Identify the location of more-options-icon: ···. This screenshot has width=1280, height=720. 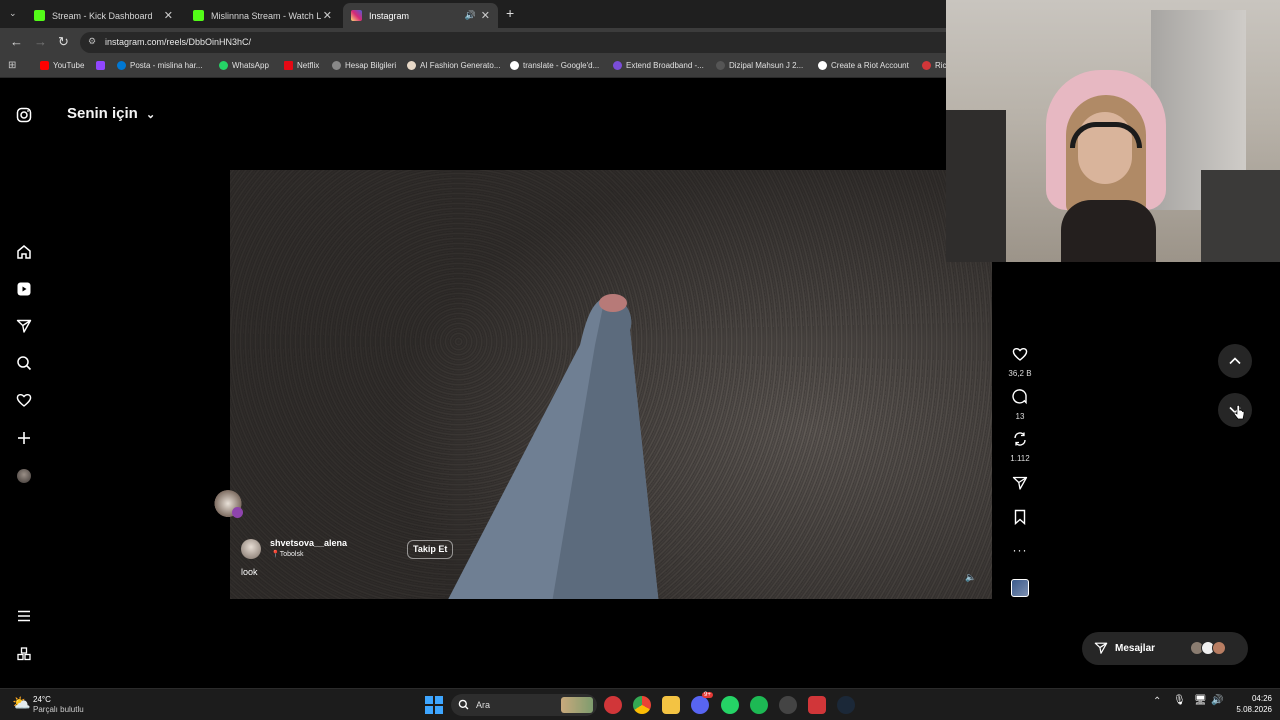
(1020, 550).